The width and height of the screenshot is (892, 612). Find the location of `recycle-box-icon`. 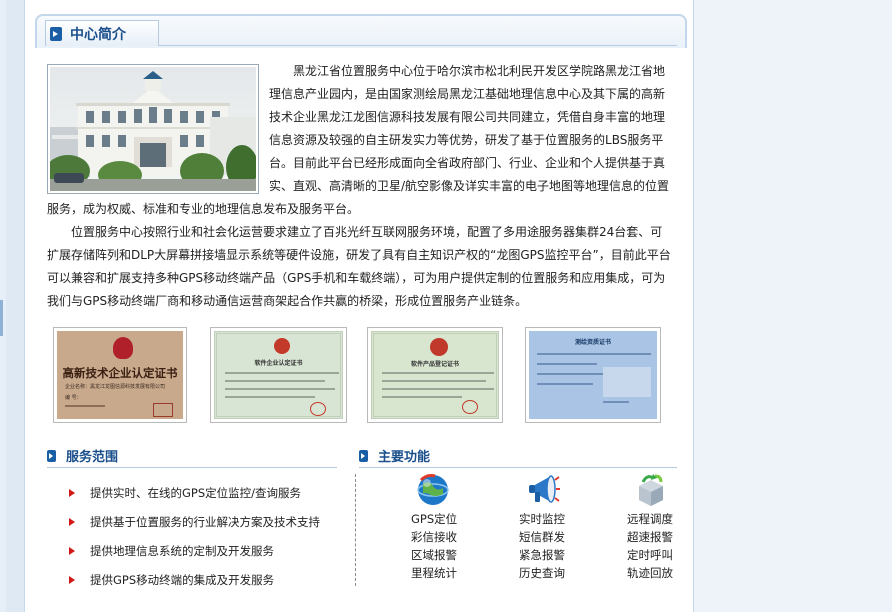

recycle-box-icon is located at coordinates (651, 490).